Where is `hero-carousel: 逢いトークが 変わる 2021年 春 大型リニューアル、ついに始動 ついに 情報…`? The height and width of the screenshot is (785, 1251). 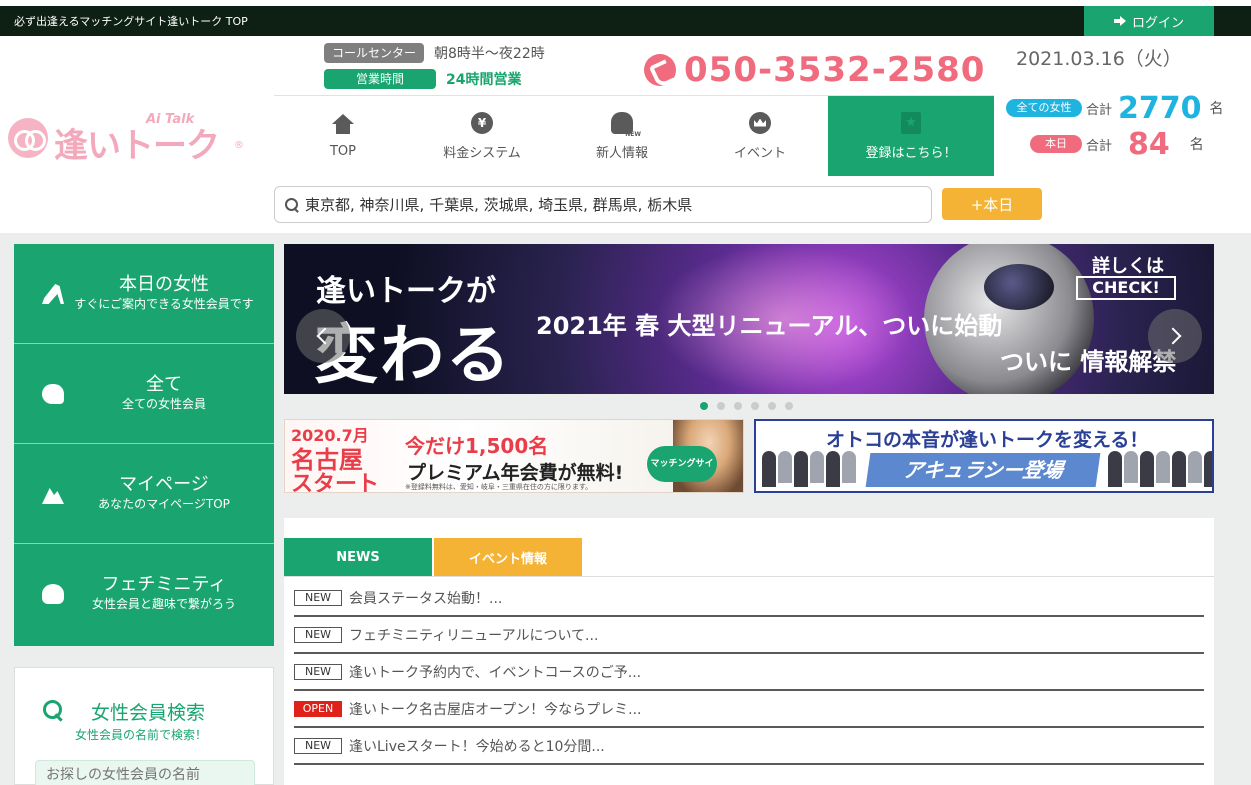 hero-carousel: 逢いトークが 変わる 2021年 春 大型リニューアル、ついに始動 ついに 情報… is located at coordinates (749, 319).